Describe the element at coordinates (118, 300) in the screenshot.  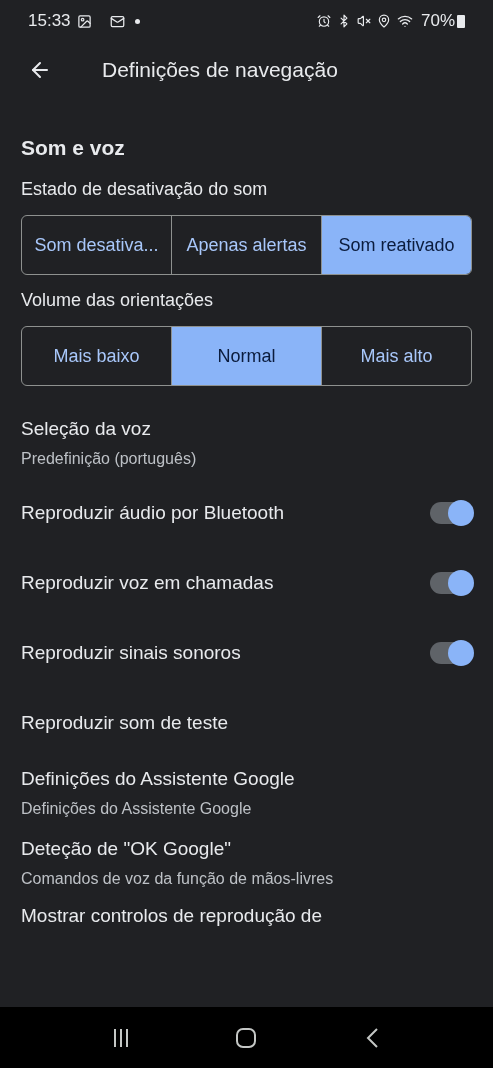
I see `setting-label: Volume das orientações` at that location.